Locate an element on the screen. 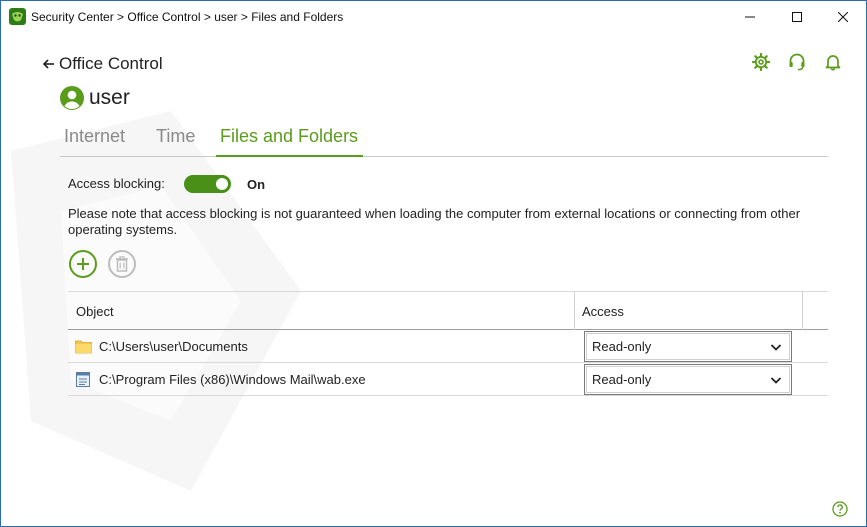  maximize-icon is located at coordinates (797, 16).